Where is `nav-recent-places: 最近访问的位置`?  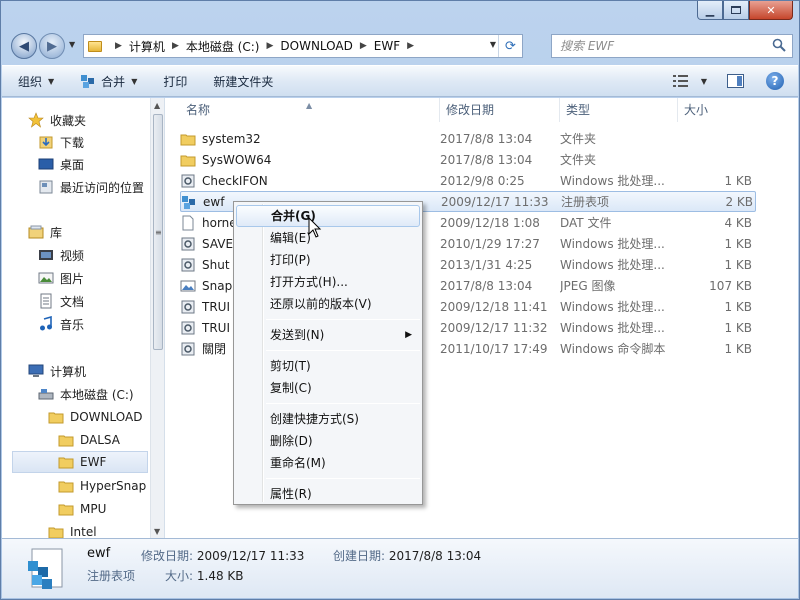 nav-recent-places: 最近访问的位置 is located at coordinates (91, 187).